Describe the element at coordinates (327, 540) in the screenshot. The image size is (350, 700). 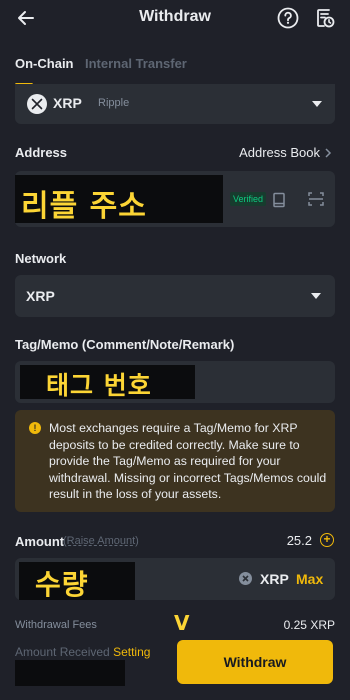
I see `plus-circle-icon: +` at that location.